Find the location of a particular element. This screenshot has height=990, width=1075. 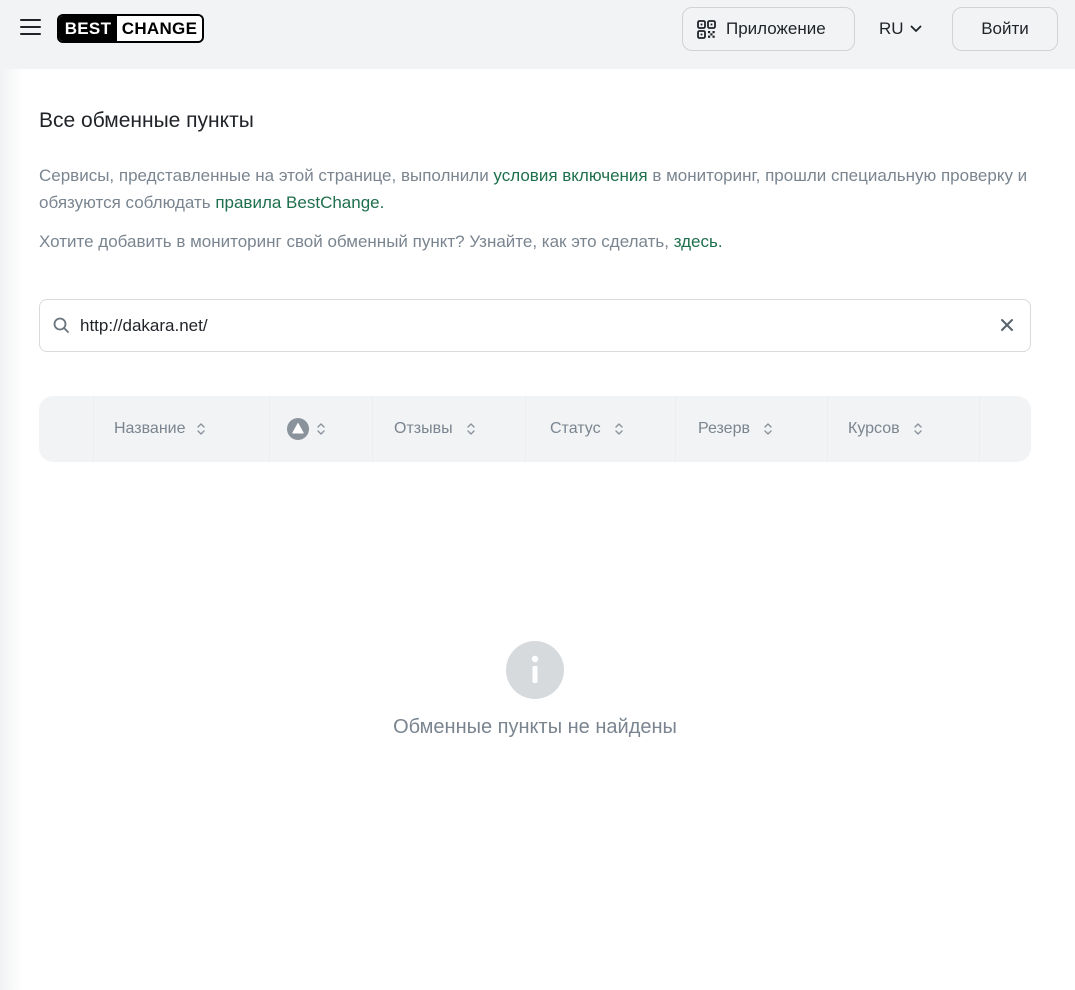

column-status: Статус is located at coordinates (587, 429).